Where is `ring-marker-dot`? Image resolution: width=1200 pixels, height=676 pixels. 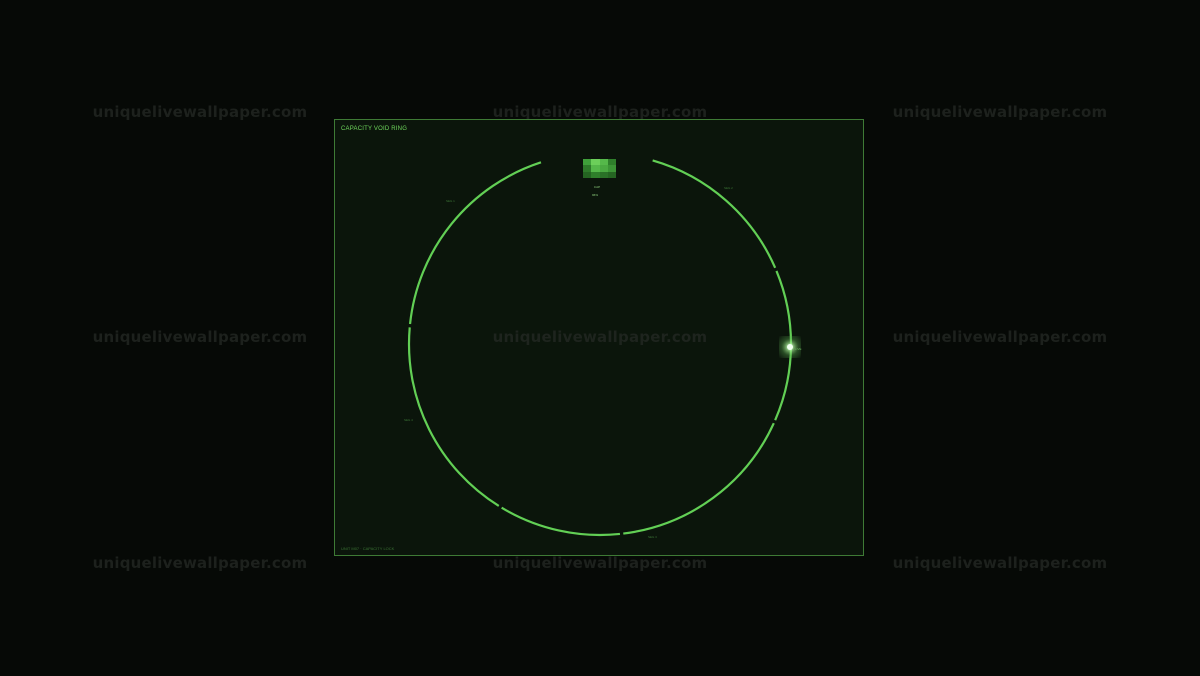 ring-marker-dot is located at coordinates (790, 347).